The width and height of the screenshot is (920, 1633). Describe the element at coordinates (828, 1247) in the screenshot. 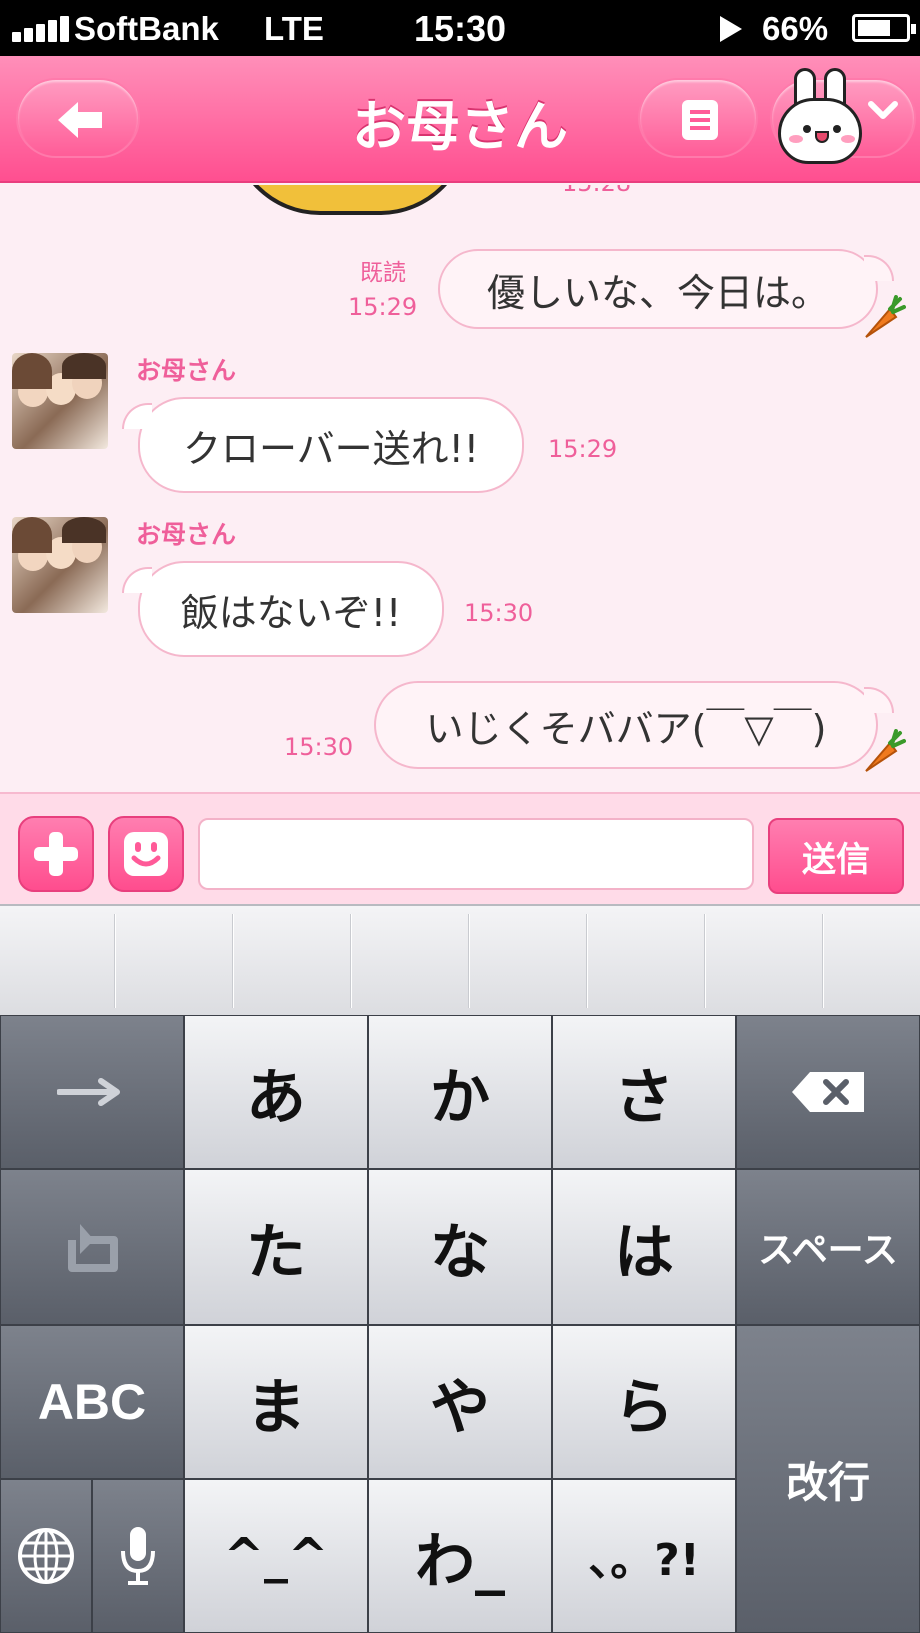

I see `space-key: スペース` at that location.